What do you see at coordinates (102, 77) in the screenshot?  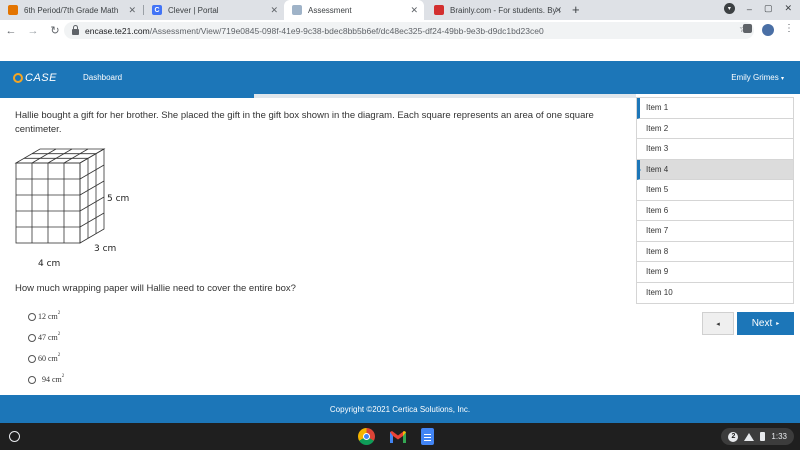 I see `dashboard-link: Dashboard` at bounding box center [102, 77].